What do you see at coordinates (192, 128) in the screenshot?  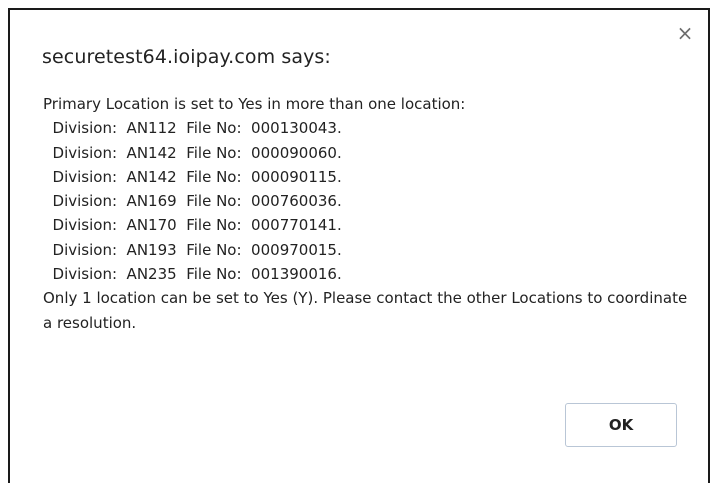 I see `location-entry: Division: AN112 File No: 000130043.` at bounding box center [192, 128].